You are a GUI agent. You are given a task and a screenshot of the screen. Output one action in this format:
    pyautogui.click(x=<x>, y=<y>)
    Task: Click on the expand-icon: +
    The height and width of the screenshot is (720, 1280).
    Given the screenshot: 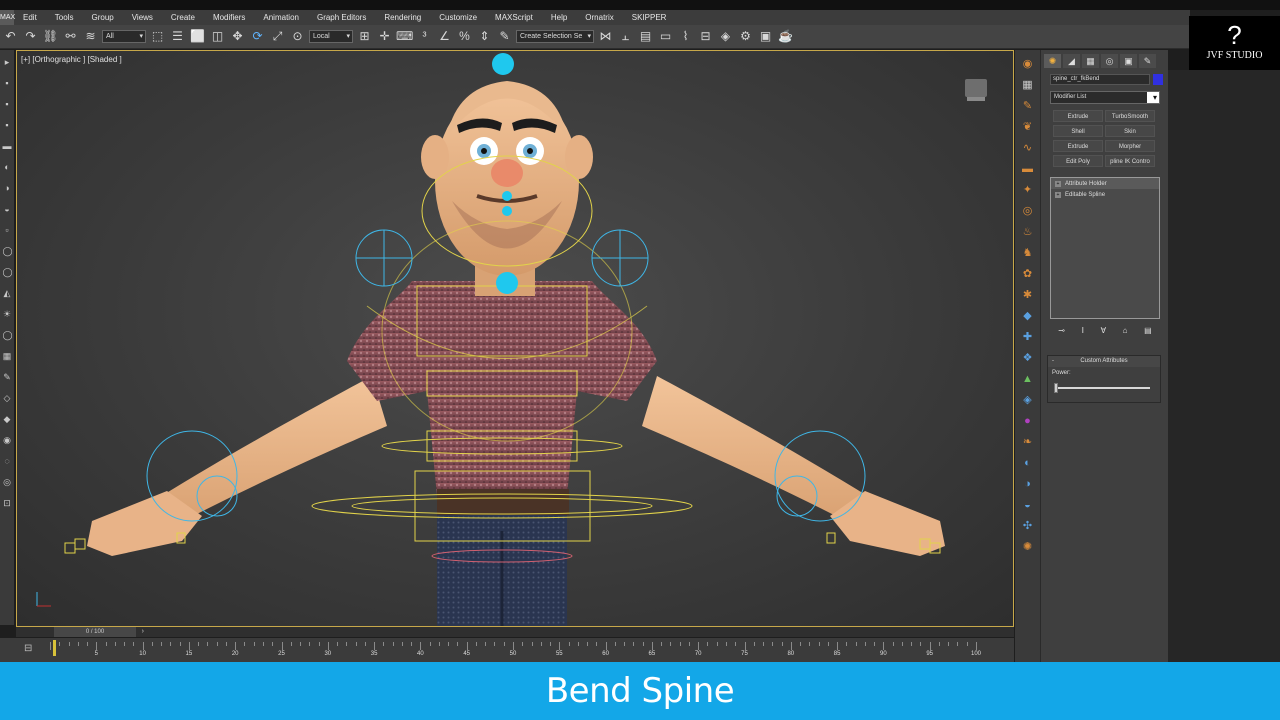 What is the action you would take?
    pyautogui.click(x=1058, y=194)
    